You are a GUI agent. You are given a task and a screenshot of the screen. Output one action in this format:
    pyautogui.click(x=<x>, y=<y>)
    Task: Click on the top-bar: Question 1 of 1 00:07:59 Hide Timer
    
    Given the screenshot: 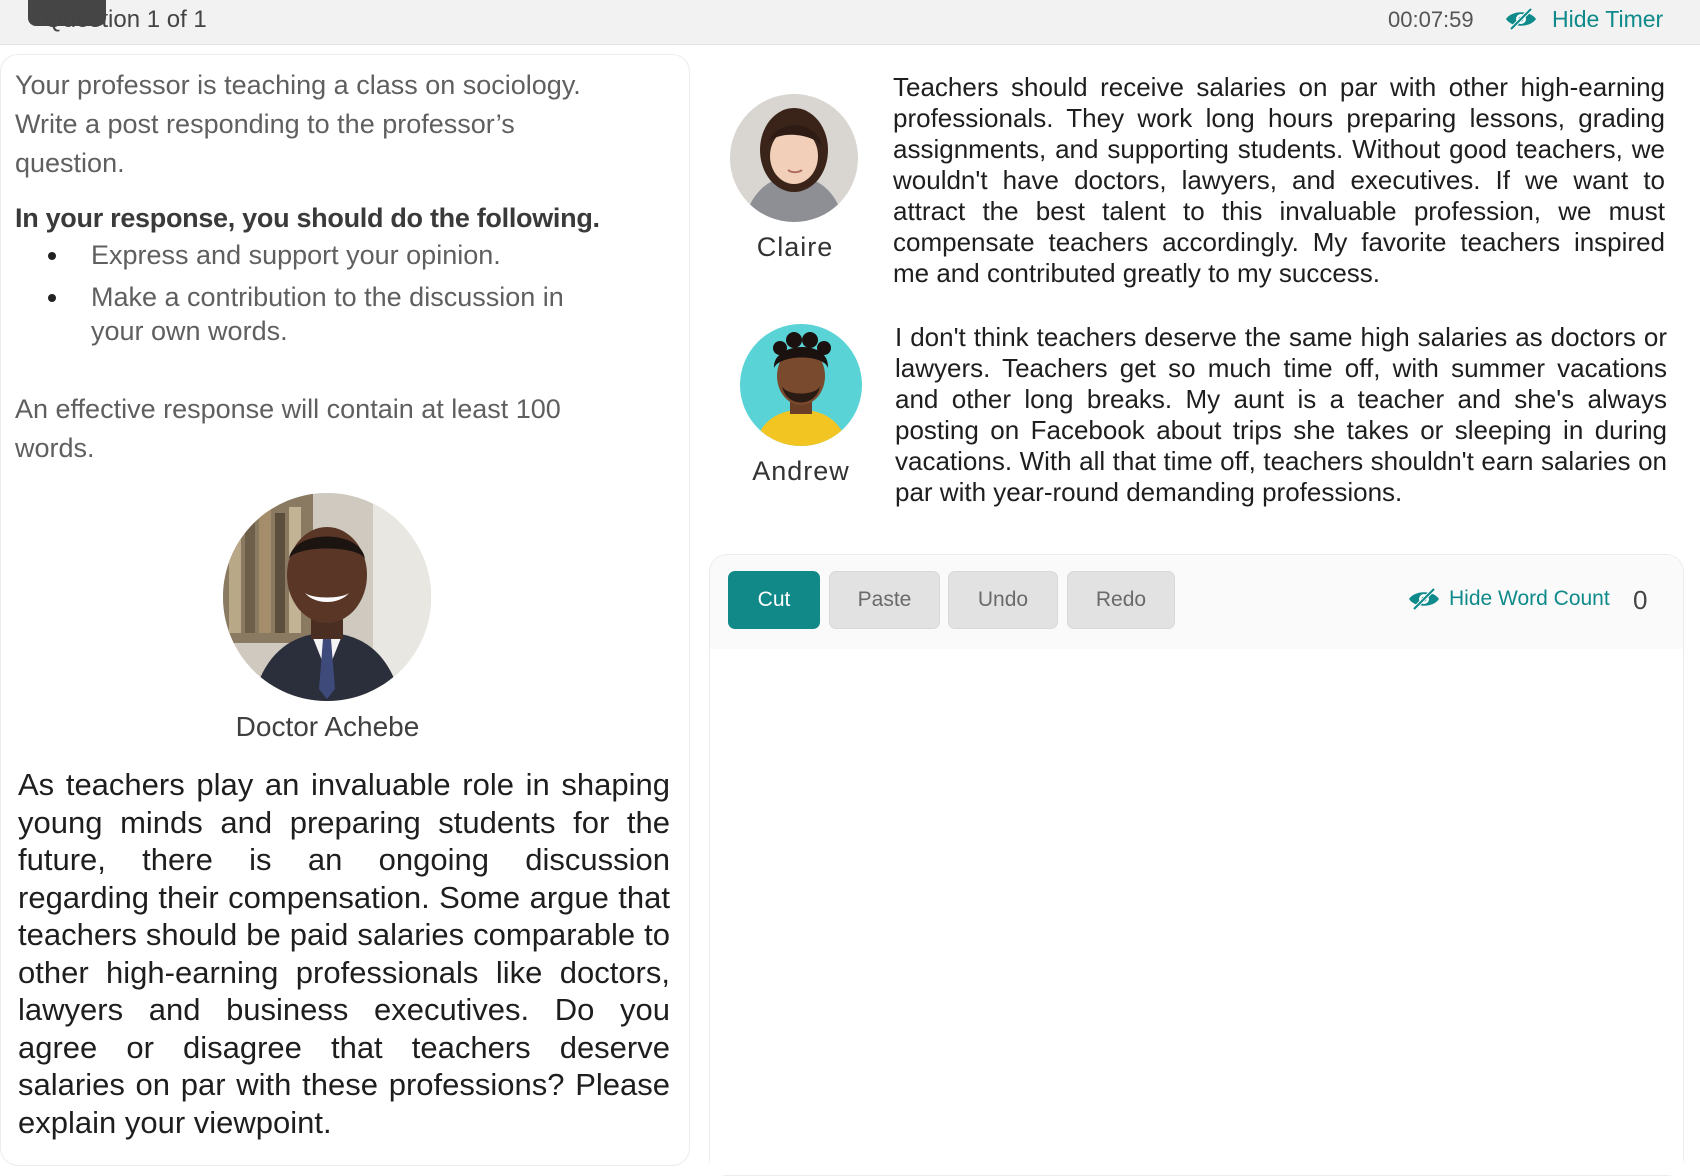 What is the action you would take?
    pyautogui.click(x=850, y=22)
    